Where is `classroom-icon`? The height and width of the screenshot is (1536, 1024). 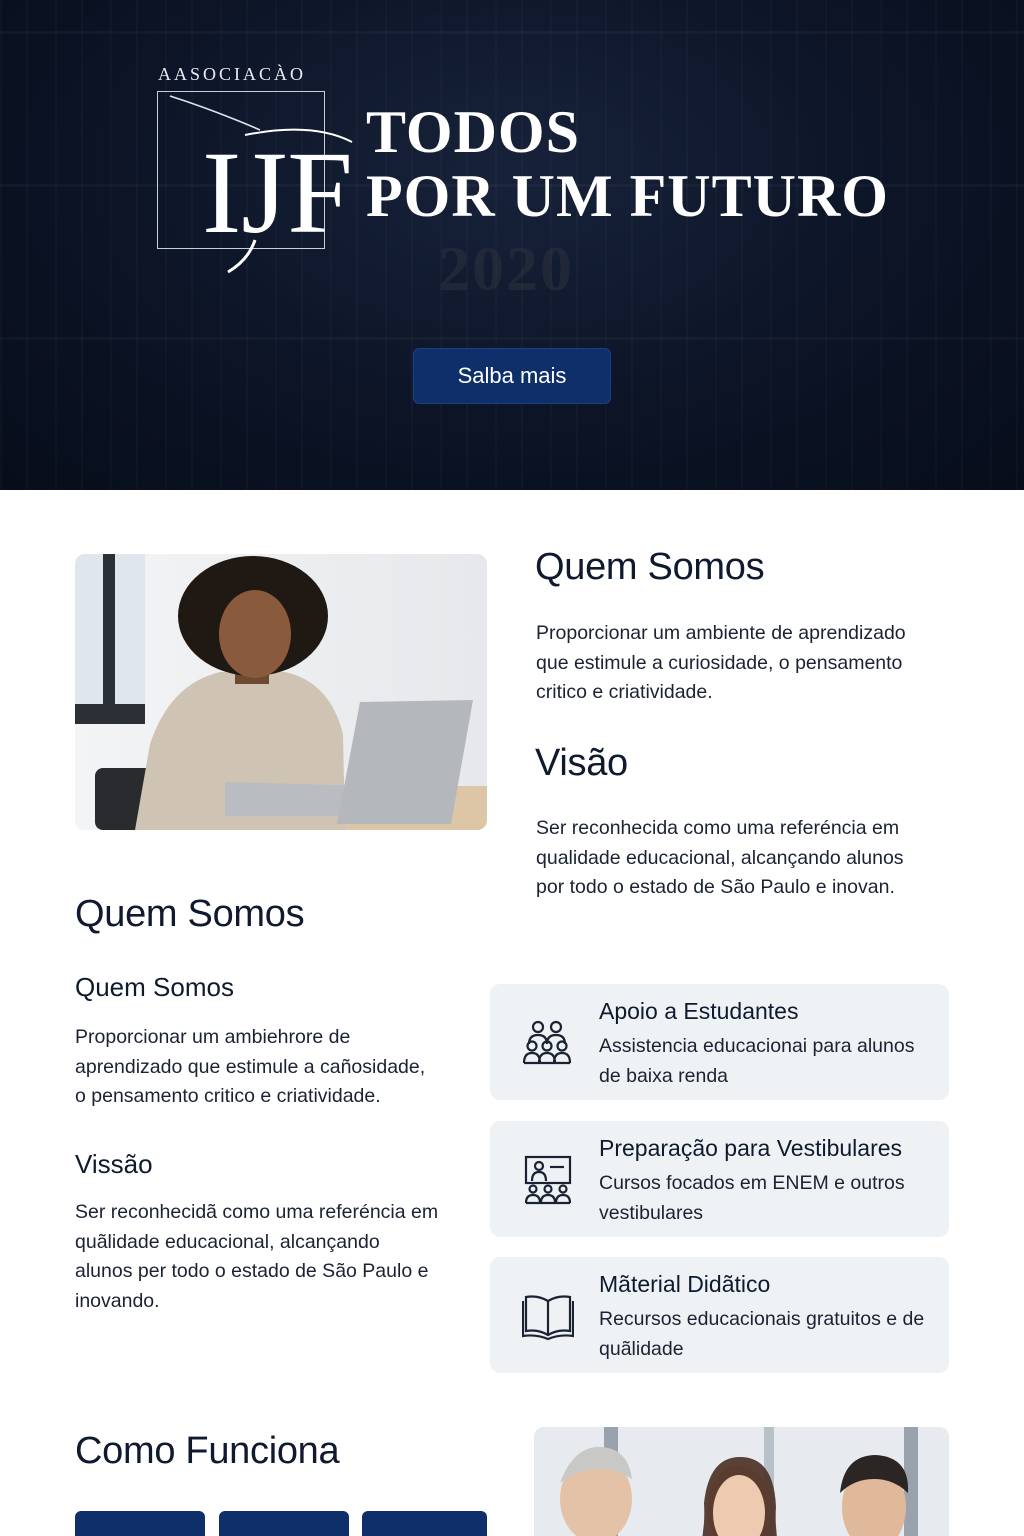 classroom-icon is located at coordinates (548, 1180).